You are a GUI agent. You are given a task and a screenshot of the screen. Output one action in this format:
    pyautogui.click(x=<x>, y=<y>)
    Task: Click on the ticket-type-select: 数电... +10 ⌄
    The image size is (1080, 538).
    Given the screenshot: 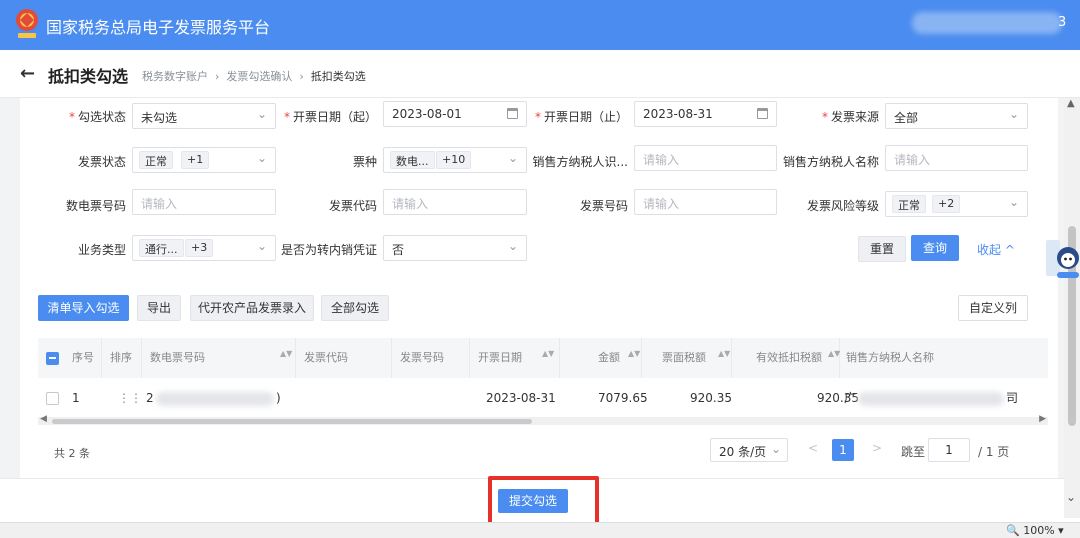 What is the action you would take?
    pyautogui.click(x=455, y=160)
    